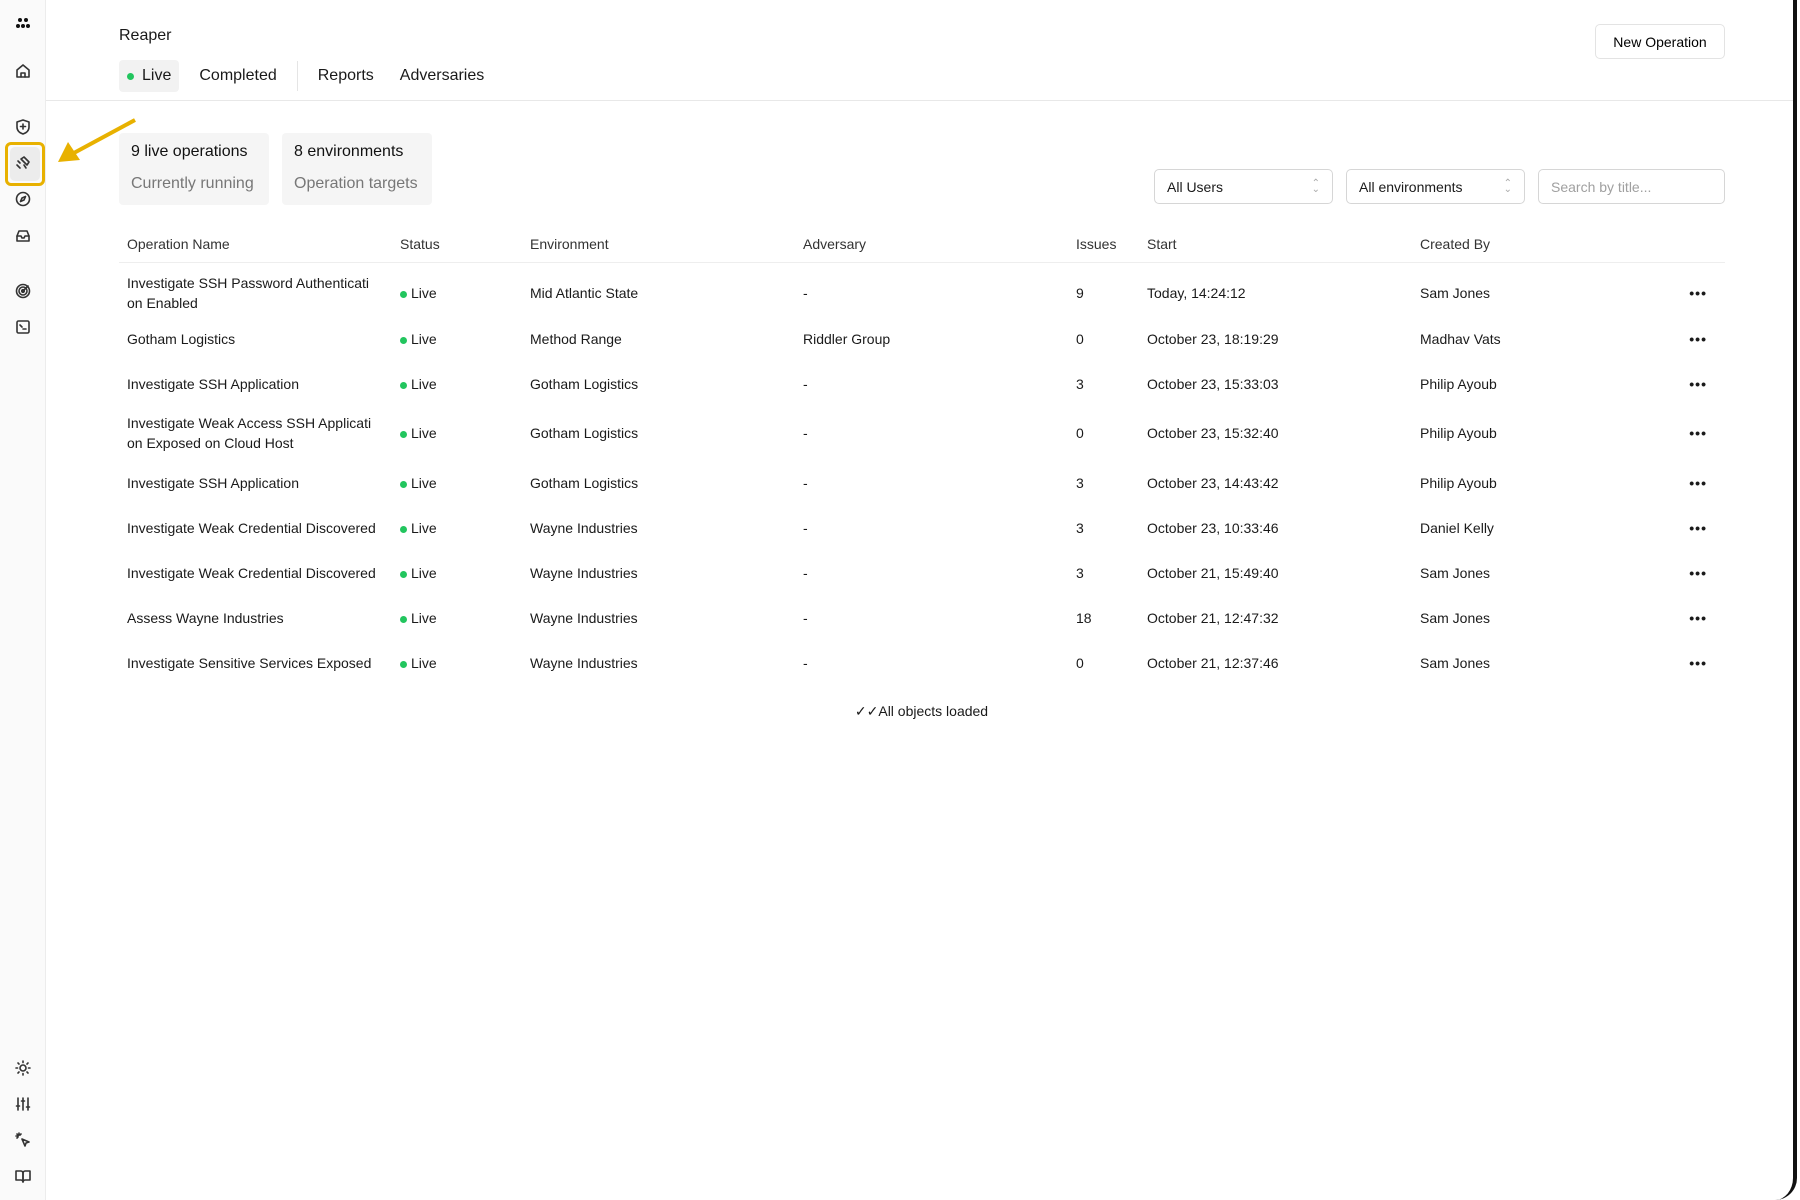  What do you see at coordinates (23, 163) in the screenshot?
I see `operations-icon` at bounding box center [23, 163].